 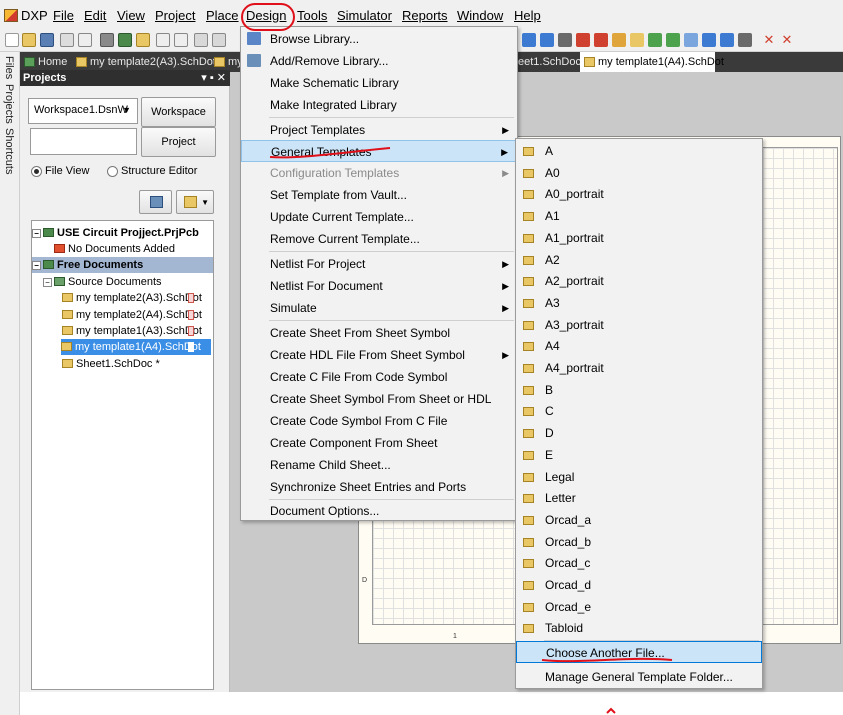 I want to click on menu-item-create-hdl-file: Create HDL File From Sheet Symbol ▶, so click(x=379, y=355).